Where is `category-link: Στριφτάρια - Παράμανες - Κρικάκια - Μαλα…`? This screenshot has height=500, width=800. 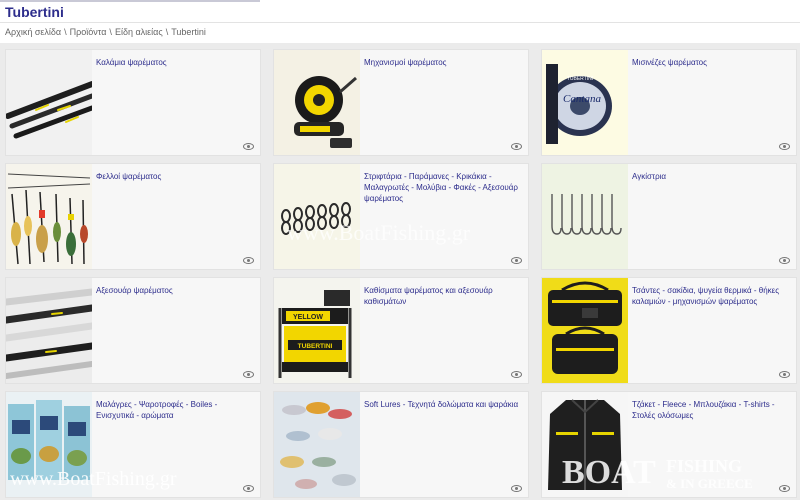
category-link: Στριφτάρια - Παράμανες - Κρικάκια - Μαλα… is located at coordinates (443, 187).